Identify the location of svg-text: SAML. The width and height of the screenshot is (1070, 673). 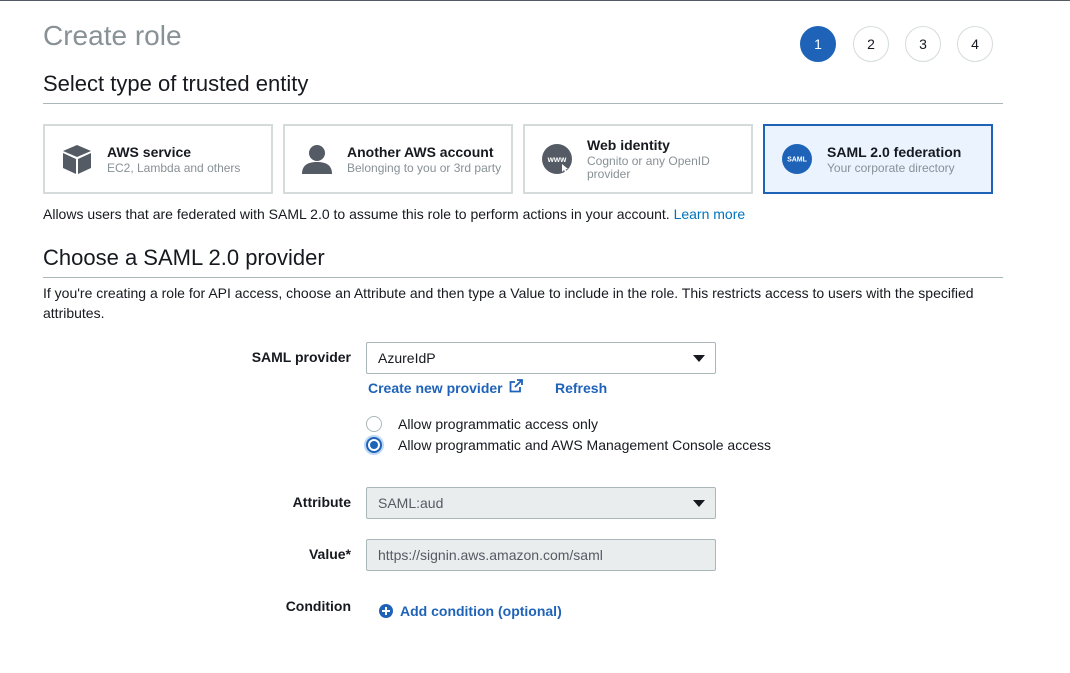
(797, 160).